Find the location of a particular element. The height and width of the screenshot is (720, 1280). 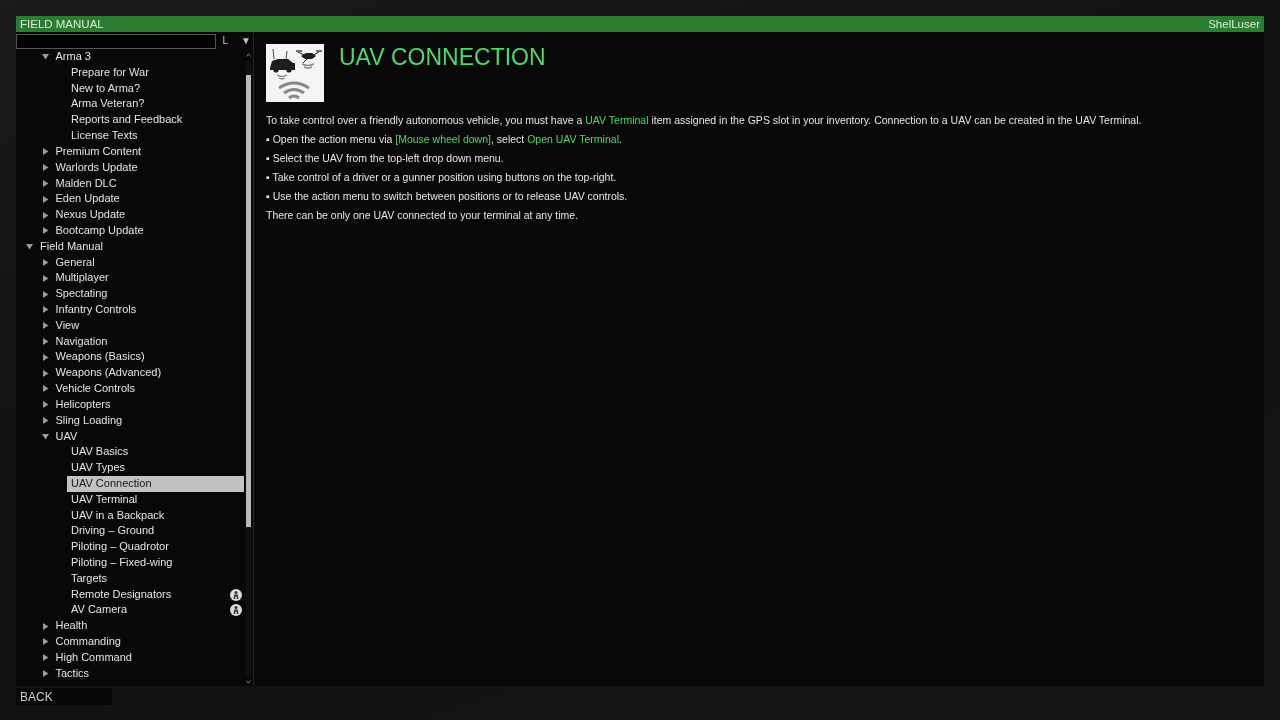

tree-item: Spectating is located at coordinates (81, 294).